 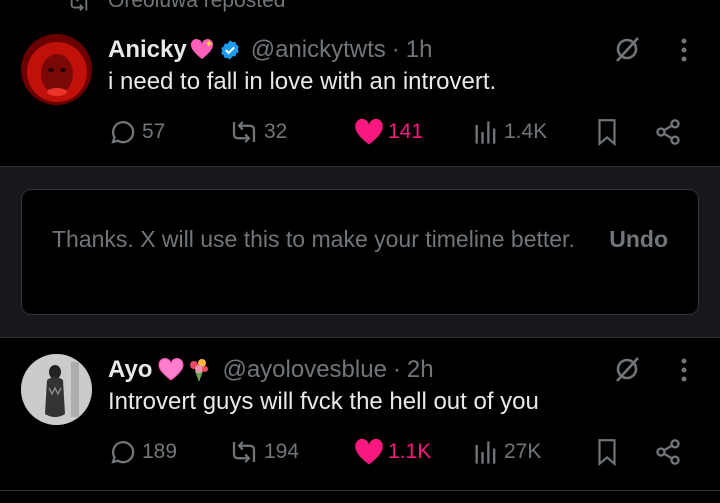 I want to click on tweet-header: Anicky @anickytwts · 1h, so click(x=270, y=50).